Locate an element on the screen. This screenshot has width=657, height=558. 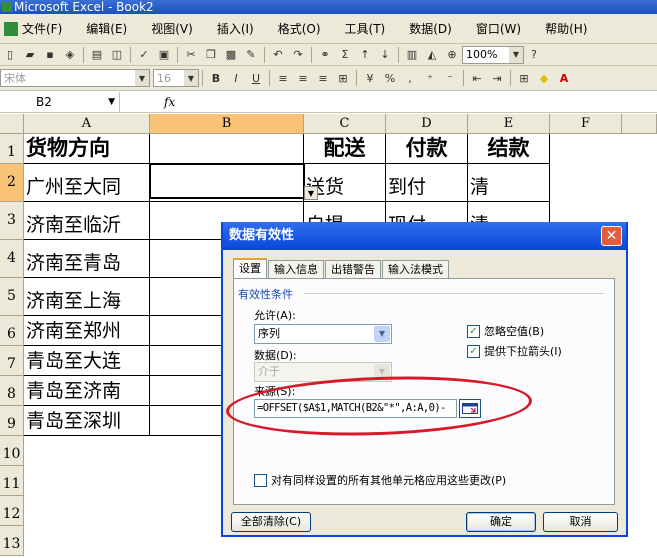
menu-window: 窗口(W) is located at coordinates (498, 28).